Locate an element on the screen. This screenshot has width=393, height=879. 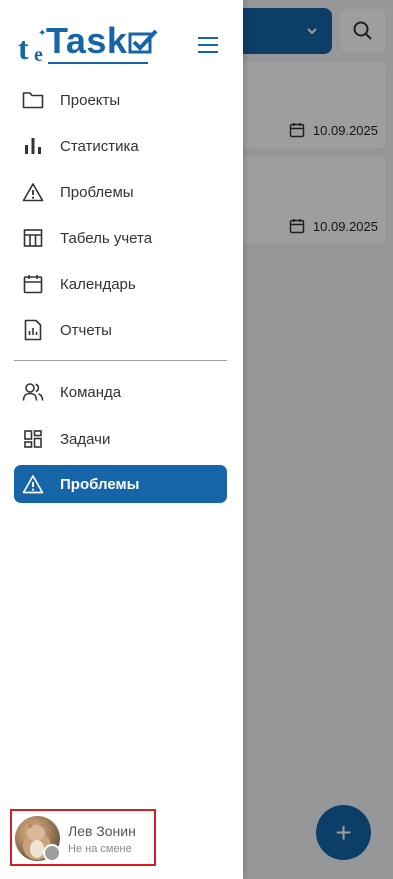
nav-item-tasks: Задачи is located at coordinates (120, 439).